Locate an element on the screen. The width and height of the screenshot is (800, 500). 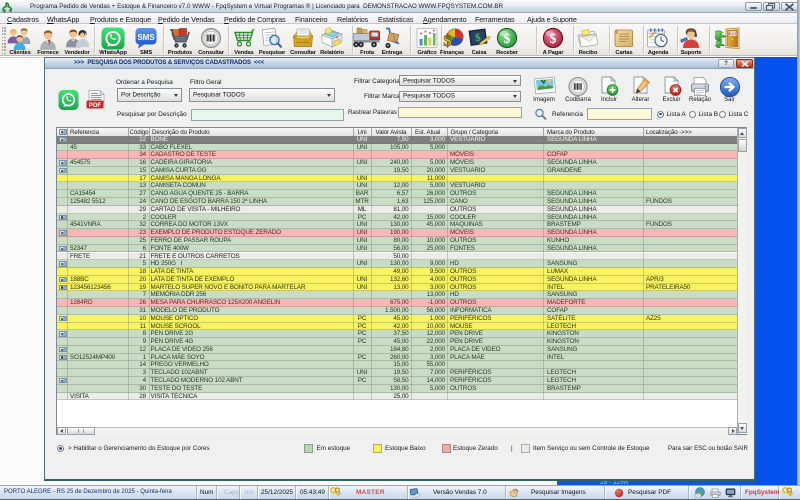
svg-text: EXIT is located at coordinates (733, 34).